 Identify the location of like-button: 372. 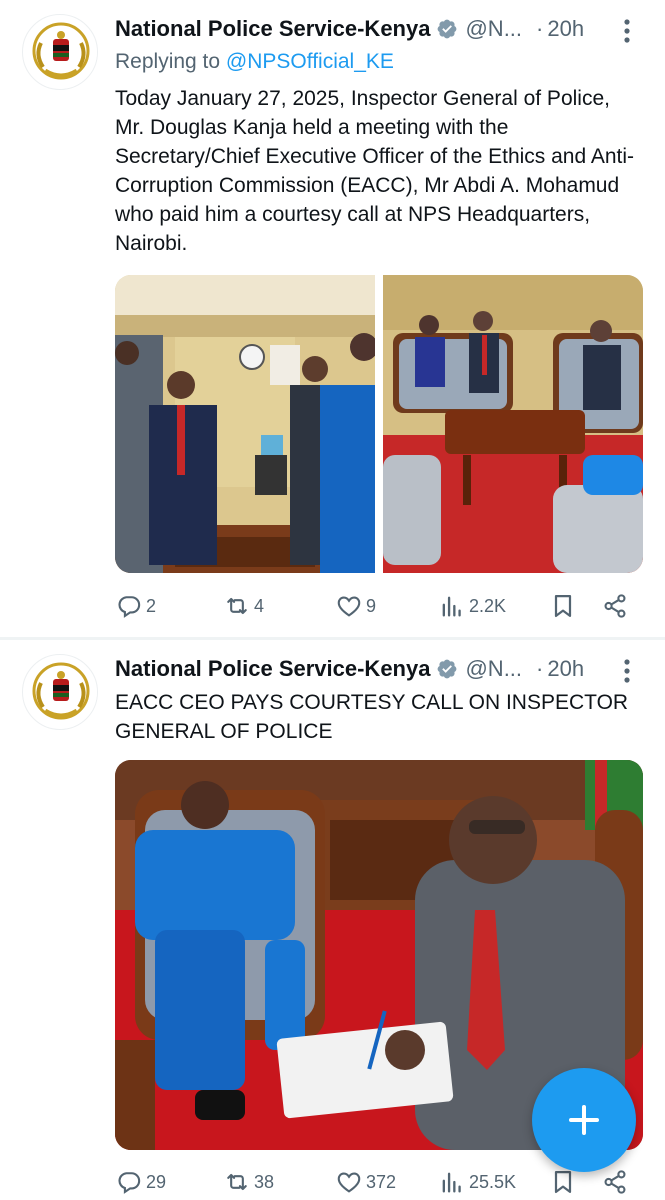
(365, 1182).